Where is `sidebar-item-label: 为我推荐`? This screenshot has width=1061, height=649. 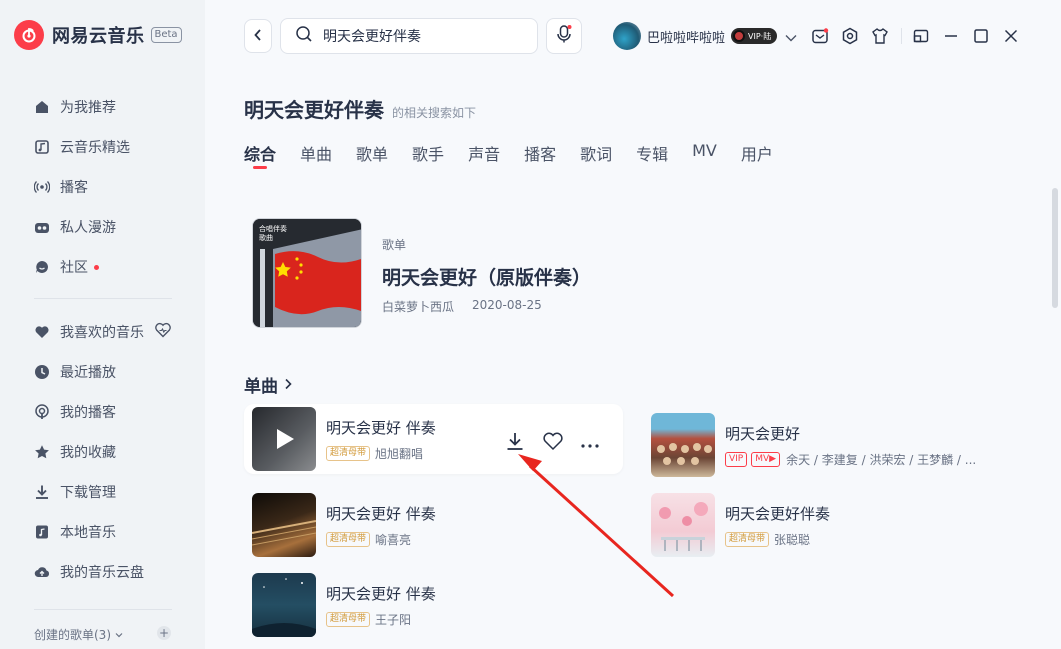
sidebar-item-label: 为我推荐 is located at coordinates (88, 108).